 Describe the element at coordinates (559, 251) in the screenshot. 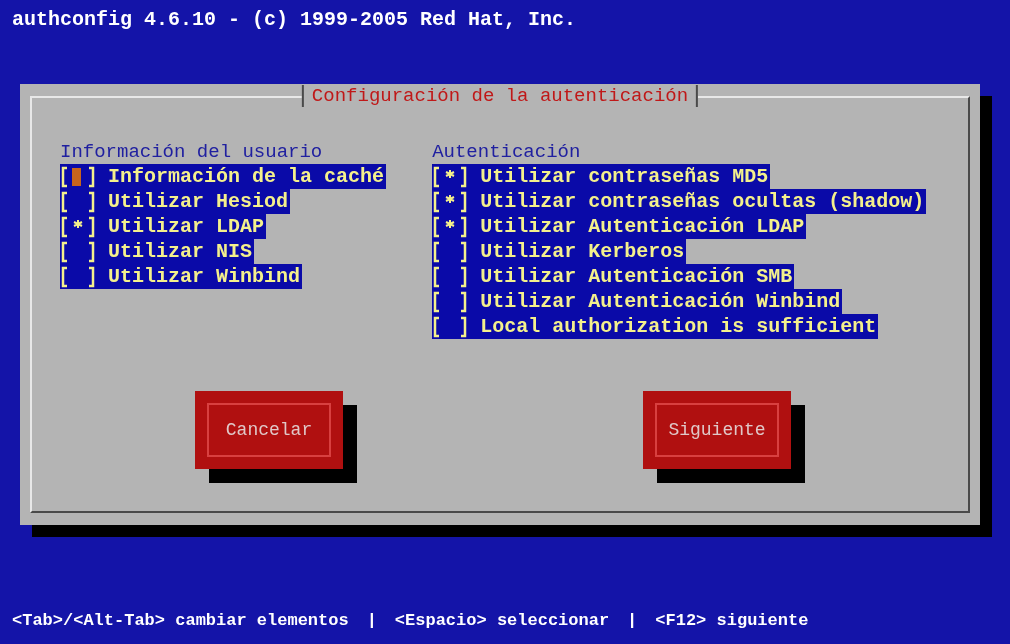

I see `checkbox-row: Utilizar Kerberos` at that location.